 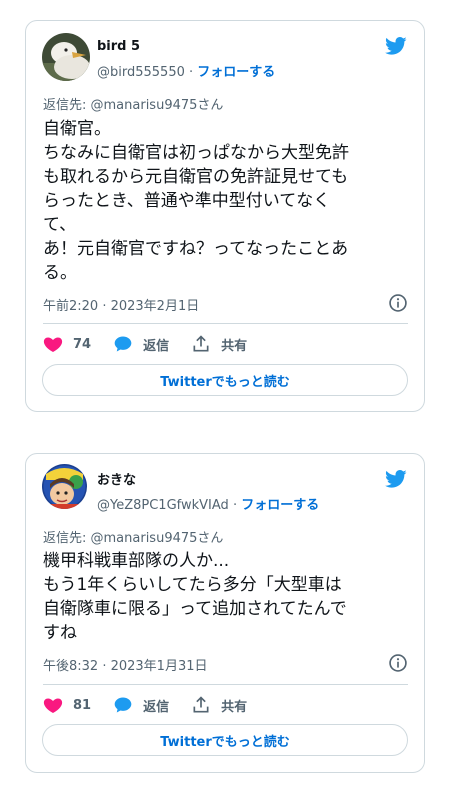 I want to click on handle-line: @bird555550 · フォローする, so click(x=186, y=70).